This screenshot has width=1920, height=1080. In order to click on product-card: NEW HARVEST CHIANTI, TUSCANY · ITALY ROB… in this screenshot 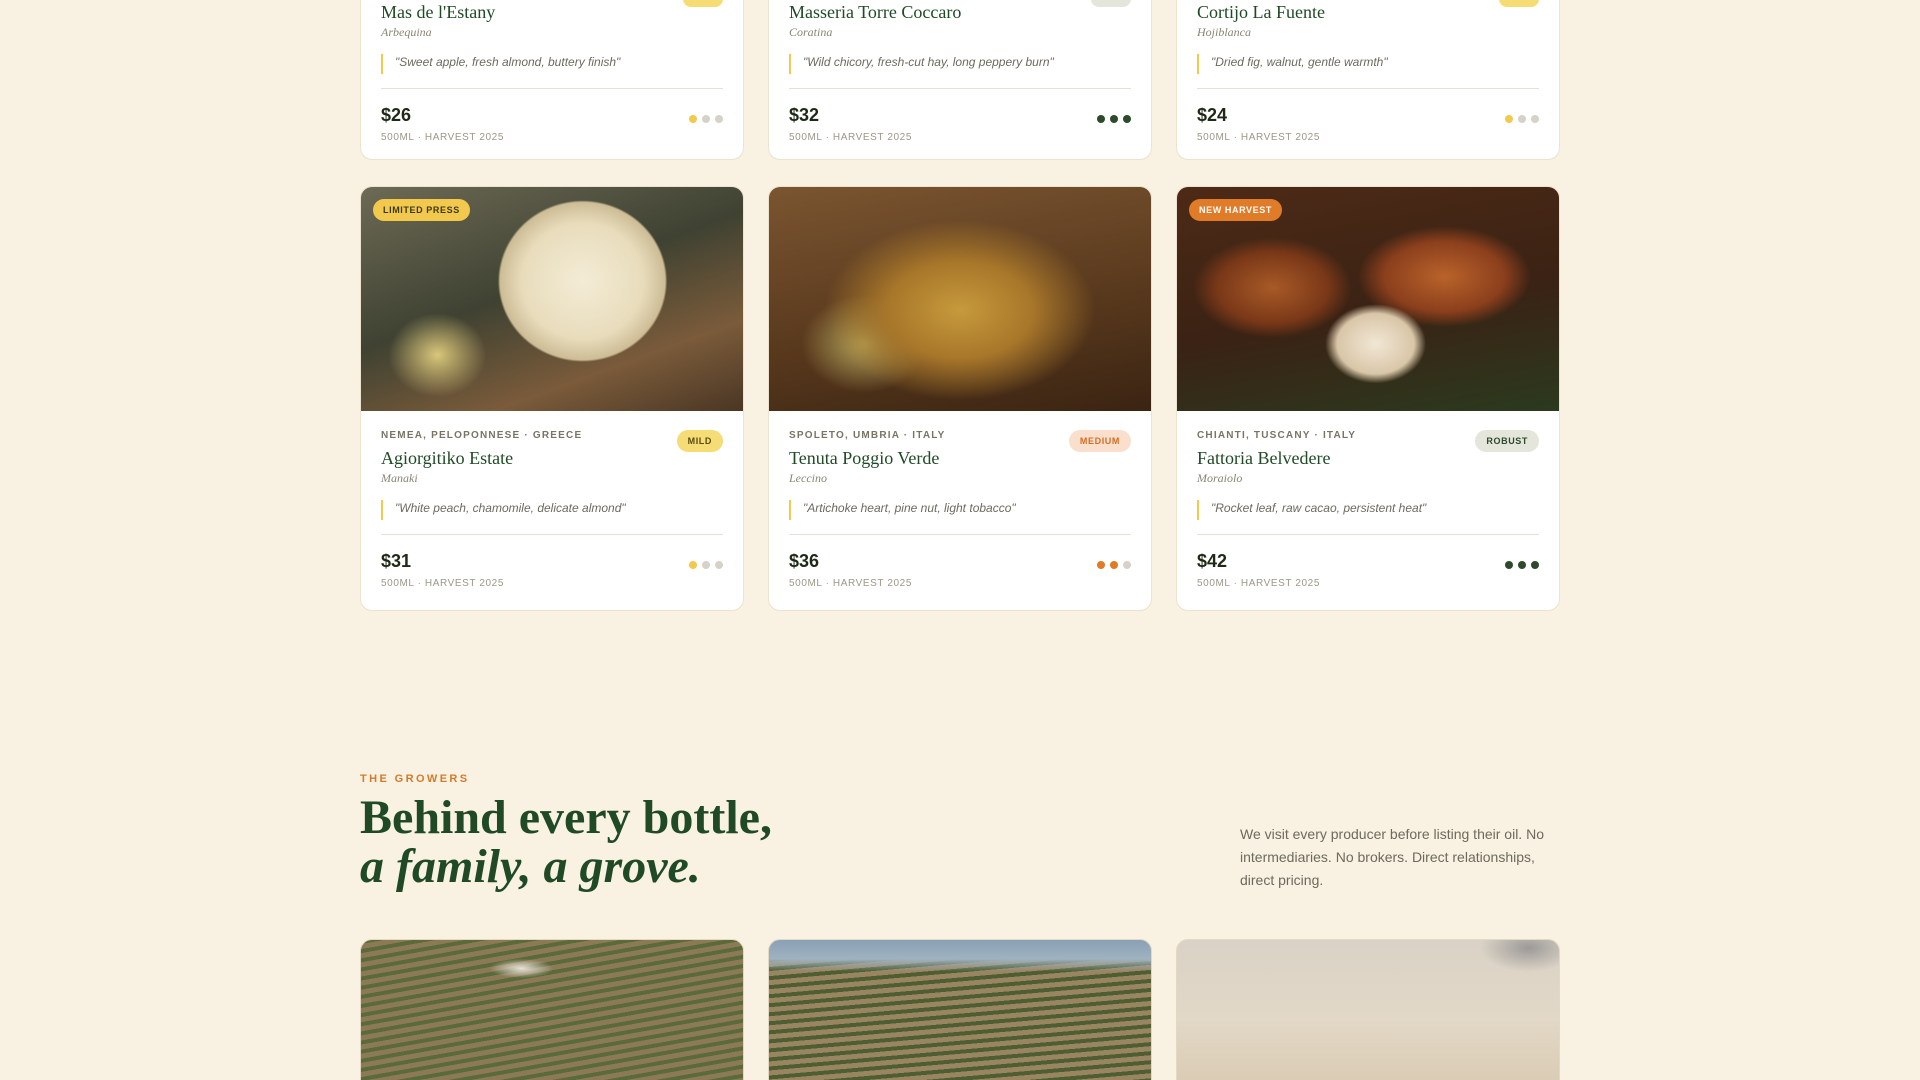, I will do `click(1368, 398)`.